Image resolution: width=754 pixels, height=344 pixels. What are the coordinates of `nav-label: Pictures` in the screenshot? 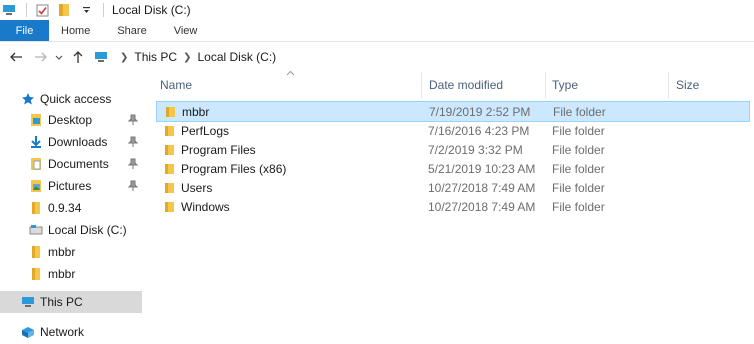 It's located at (70, 186).